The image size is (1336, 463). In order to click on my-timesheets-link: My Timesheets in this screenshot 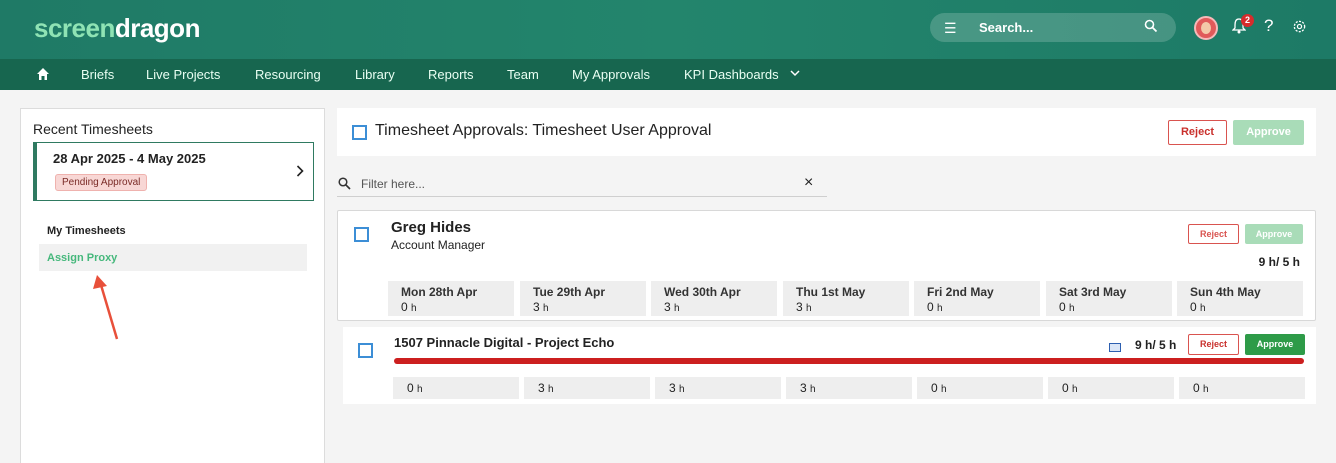, I will do `click(86, 231)`.